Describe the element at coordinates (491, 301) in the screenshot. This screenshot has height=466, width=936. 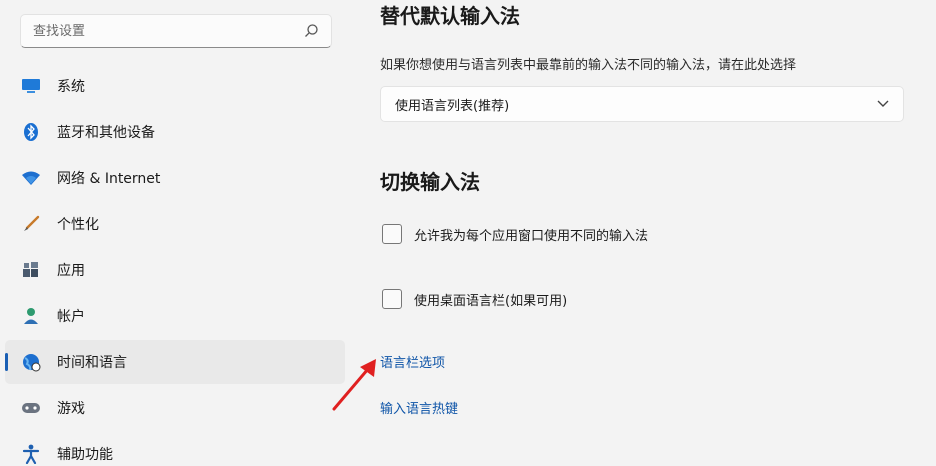
I see `checkbox-label: 使用桌面语言栏(如果可用)` at that location.